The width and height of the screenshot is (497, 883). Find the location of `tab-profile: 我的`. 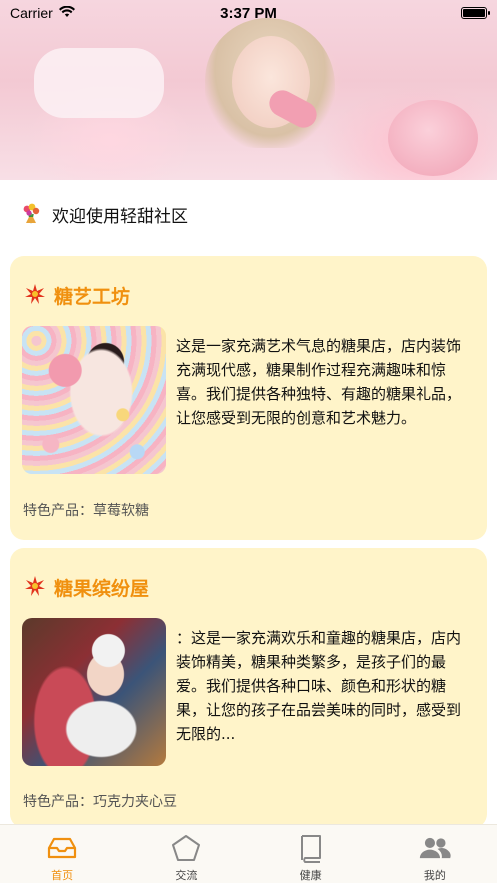

tab-profile: 我的 is located at coordinates (435, 854).